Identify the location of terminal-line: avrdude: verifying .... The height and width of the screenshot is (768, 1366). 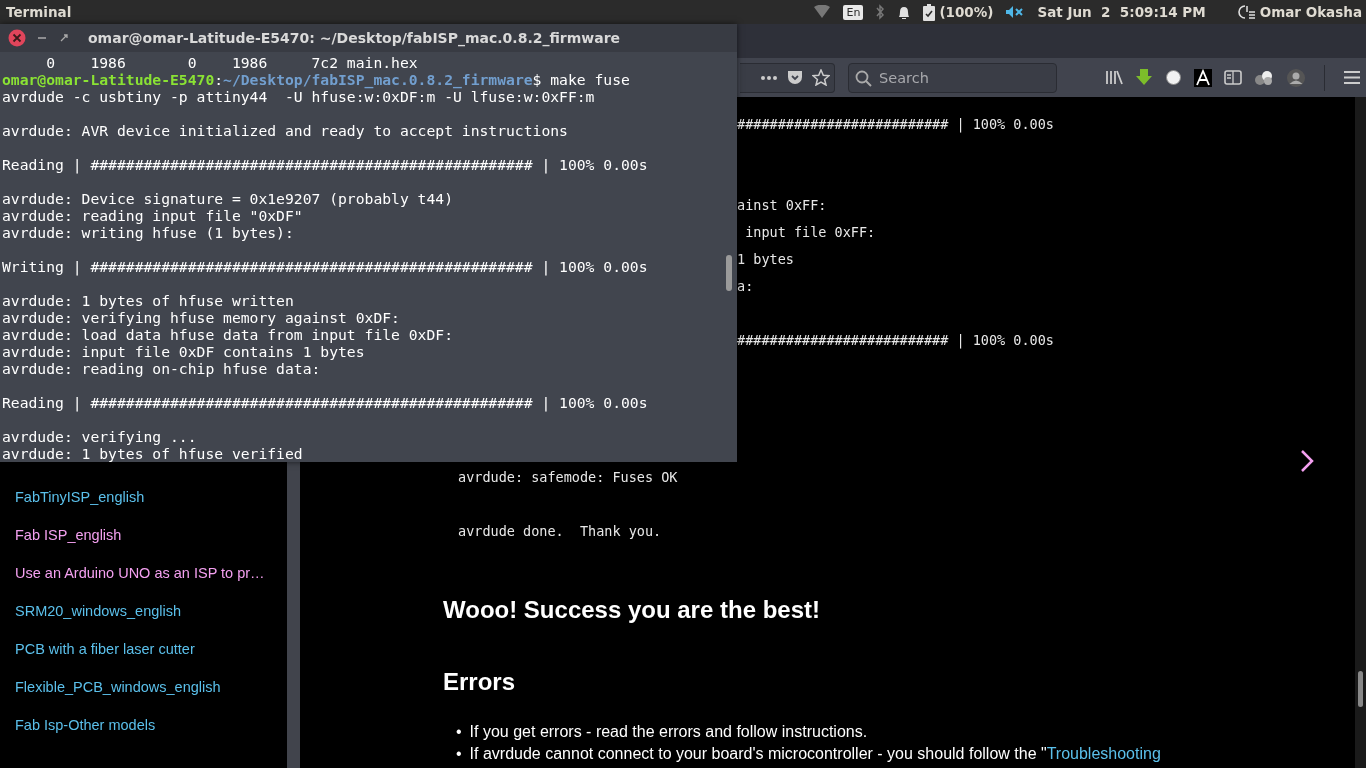
(100, 436).